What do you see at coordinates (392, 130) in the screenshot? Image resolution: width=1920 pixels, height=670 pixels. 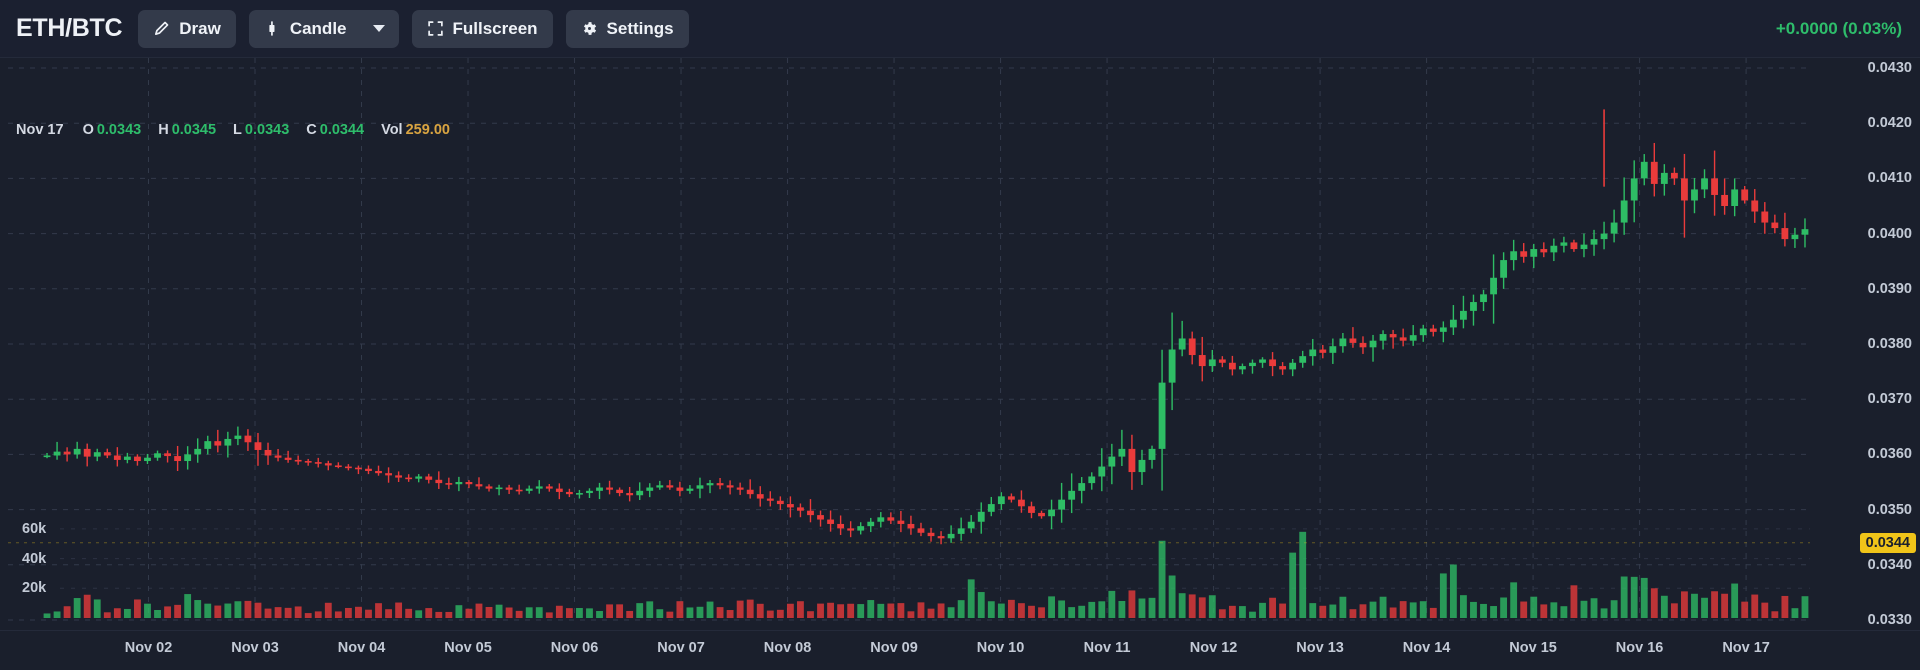 I see `ohlc-volume-key: Vol` at bounding box center [392, 130].